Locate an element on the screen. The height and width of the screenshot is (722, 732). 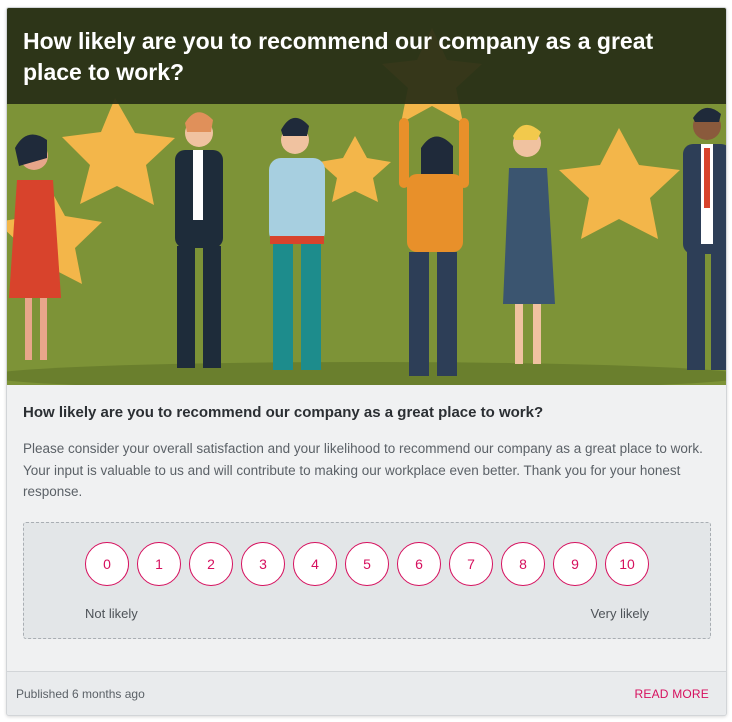
card-footer: Published 6 months ago READ MORE is located at coordinates (366, 693).